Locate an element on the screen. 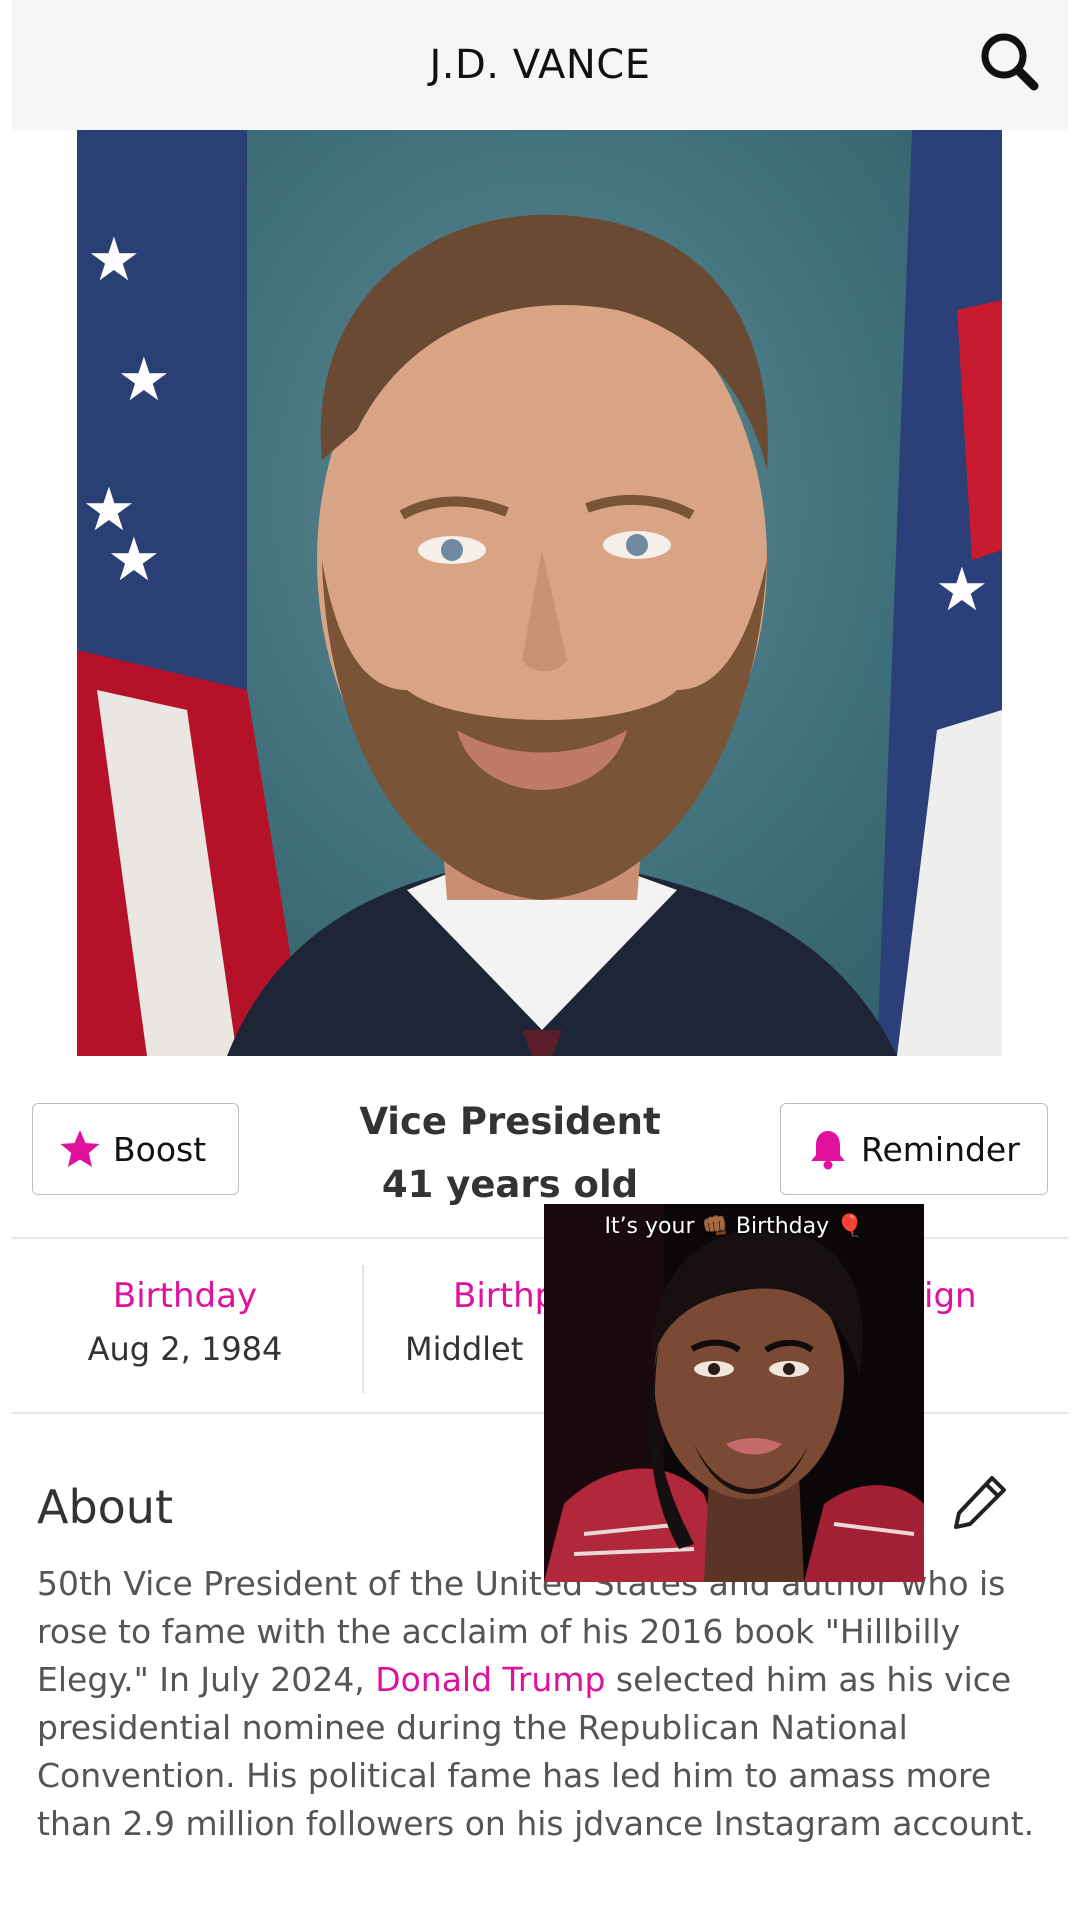 This screenshot has height=1920, width=1080. top-bar: J.D. VANCE is located at coordinates (540, 65).